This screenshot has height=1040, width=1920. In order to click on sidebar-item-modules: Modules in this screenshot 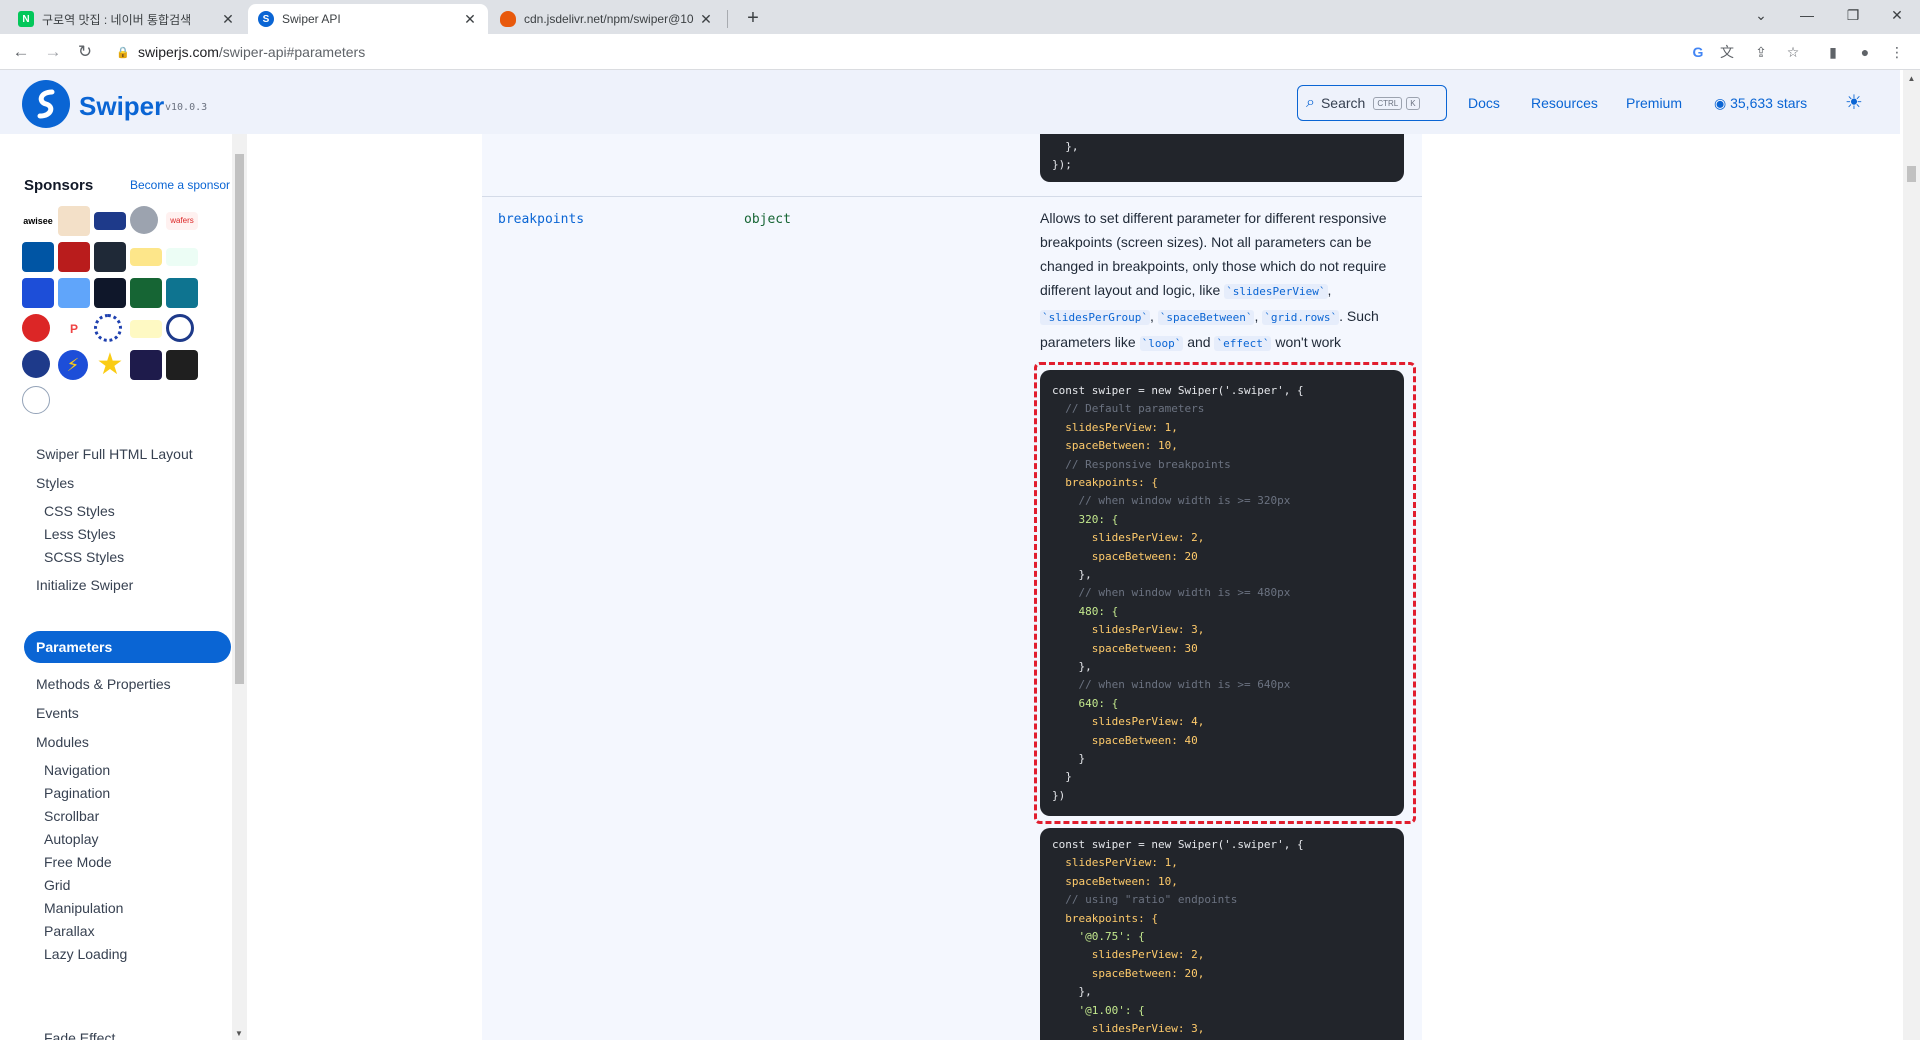, I will do `click(62, 742)`.